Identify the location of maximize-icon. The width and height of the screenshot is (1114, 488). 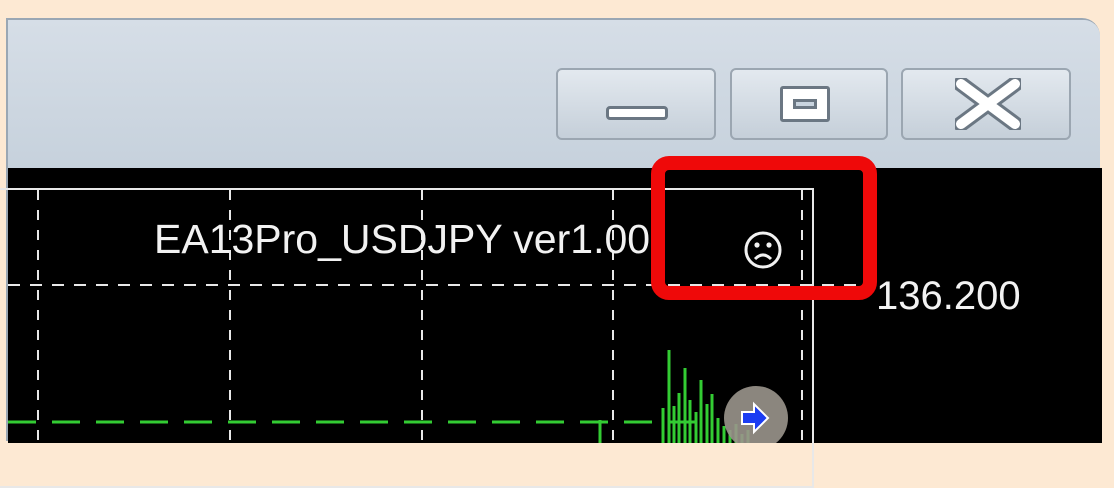
(805, 104).